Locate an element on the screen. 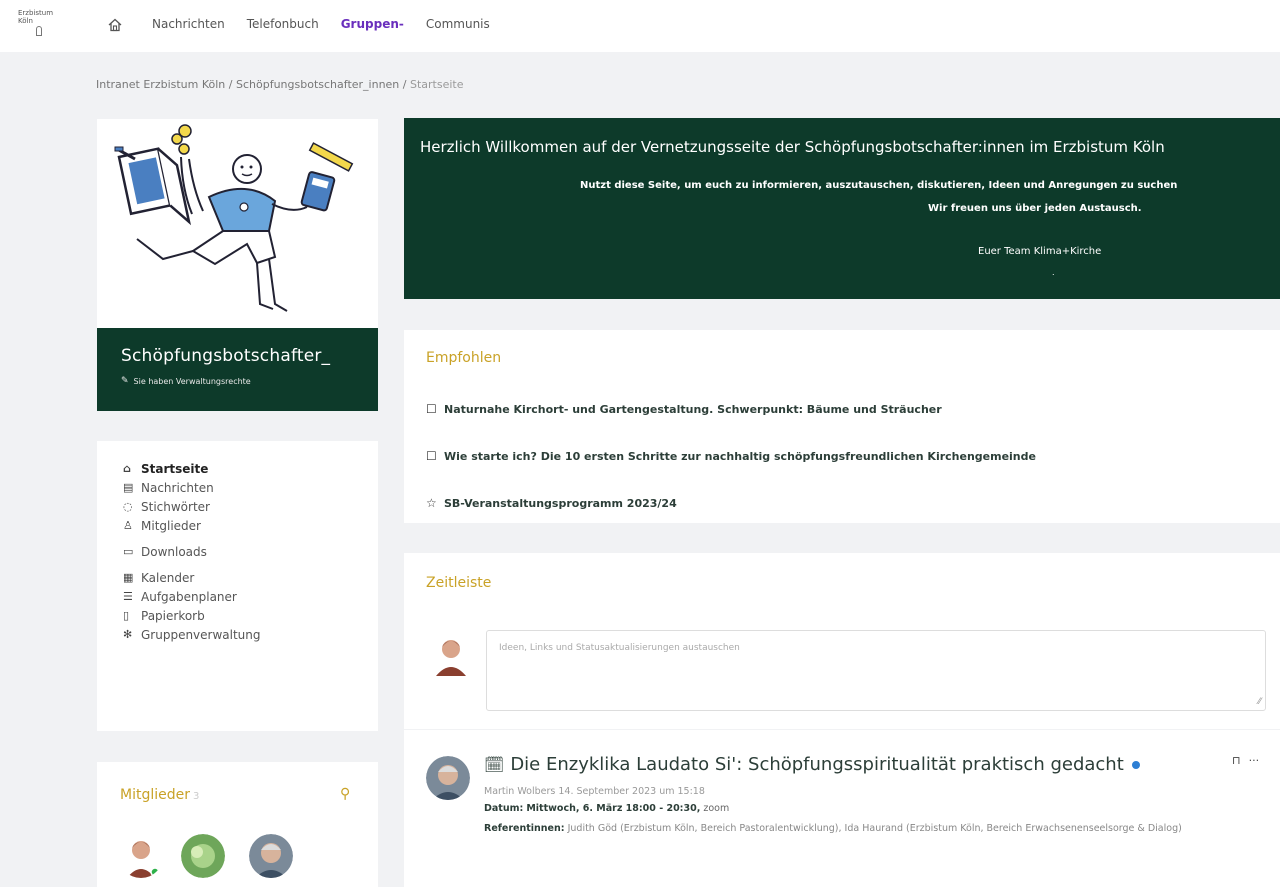  post-author-avatar is located at coordinates (448, 778).